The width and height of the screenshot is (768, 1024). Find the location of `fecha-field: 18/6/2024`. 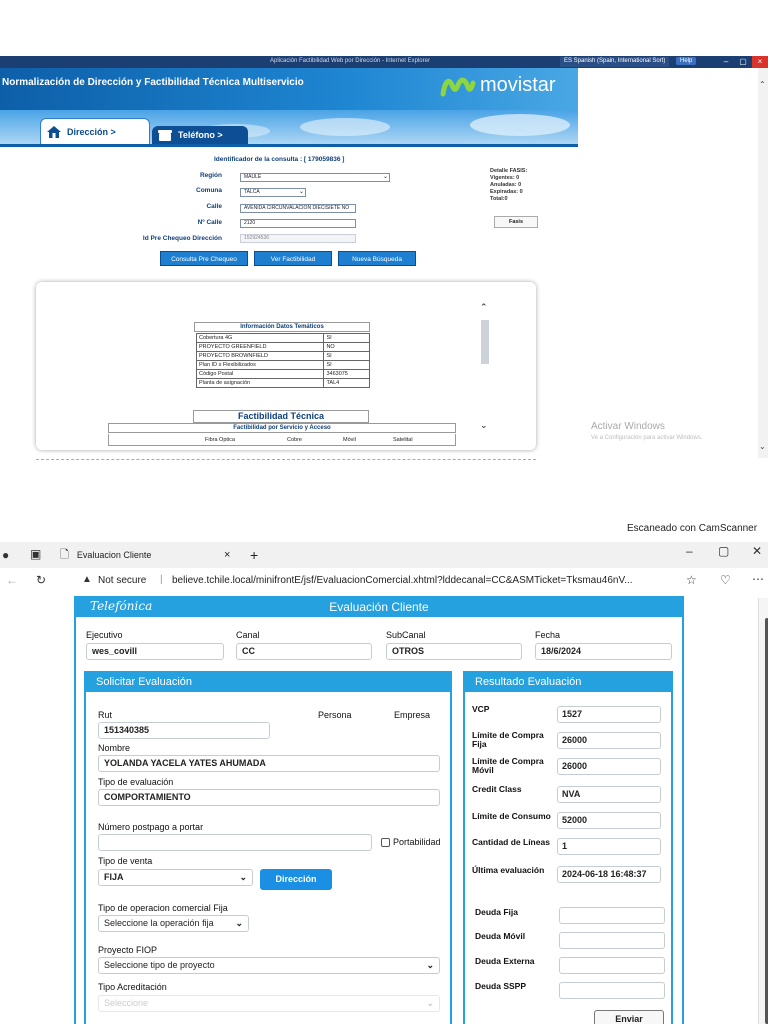

fecha-field: 18/6/2024 is located at coordinates (603, 651).